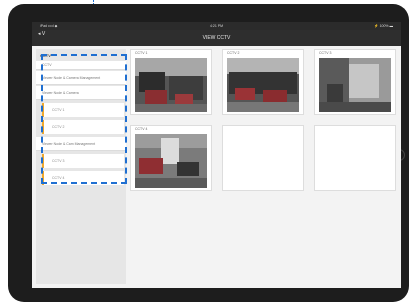 This screenshot has height=306, width=413. I want to click on camera-tile-2: CCTV 2, so click(263, 82).